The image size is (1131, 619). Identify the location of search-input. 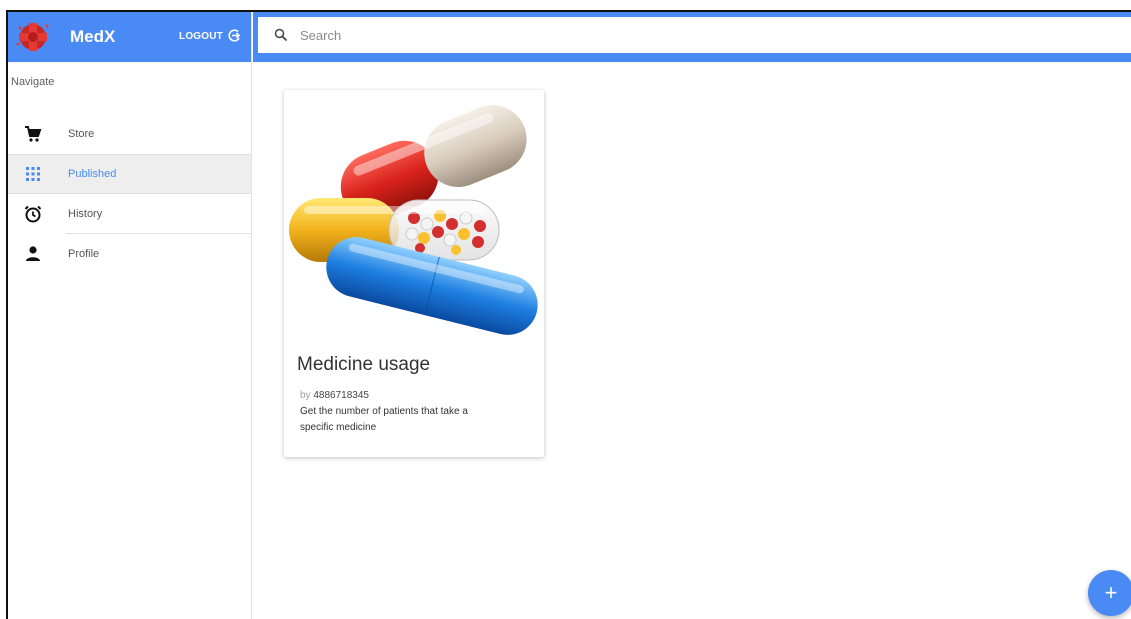
(650, 35).